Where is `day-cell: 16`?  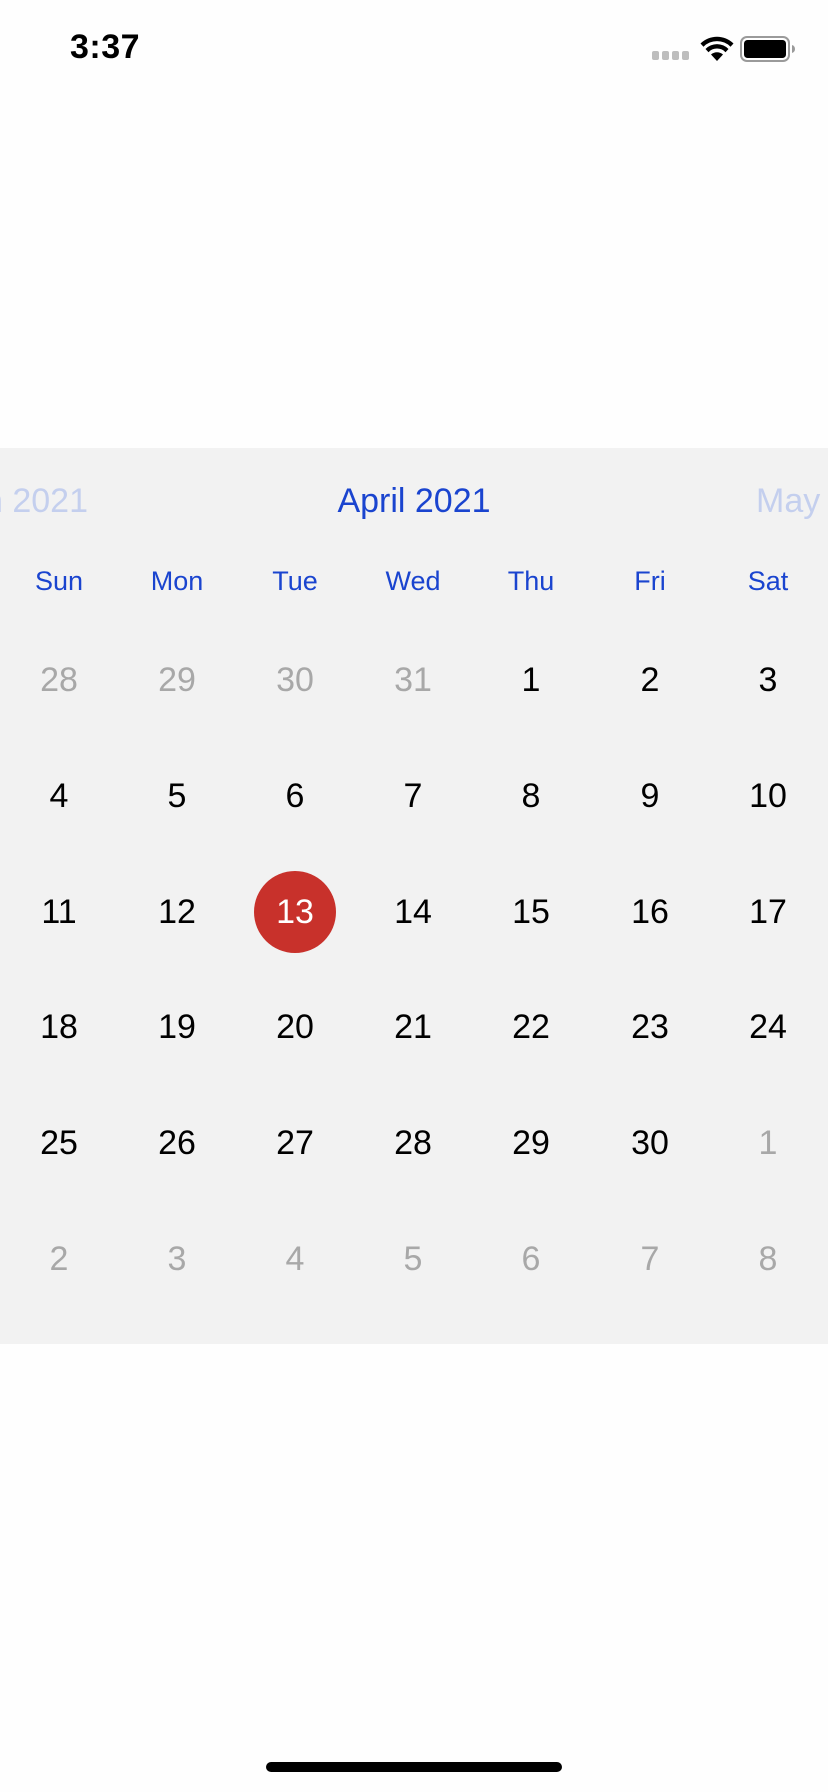
day-cell: 16 is located at coordinates (650, 912).